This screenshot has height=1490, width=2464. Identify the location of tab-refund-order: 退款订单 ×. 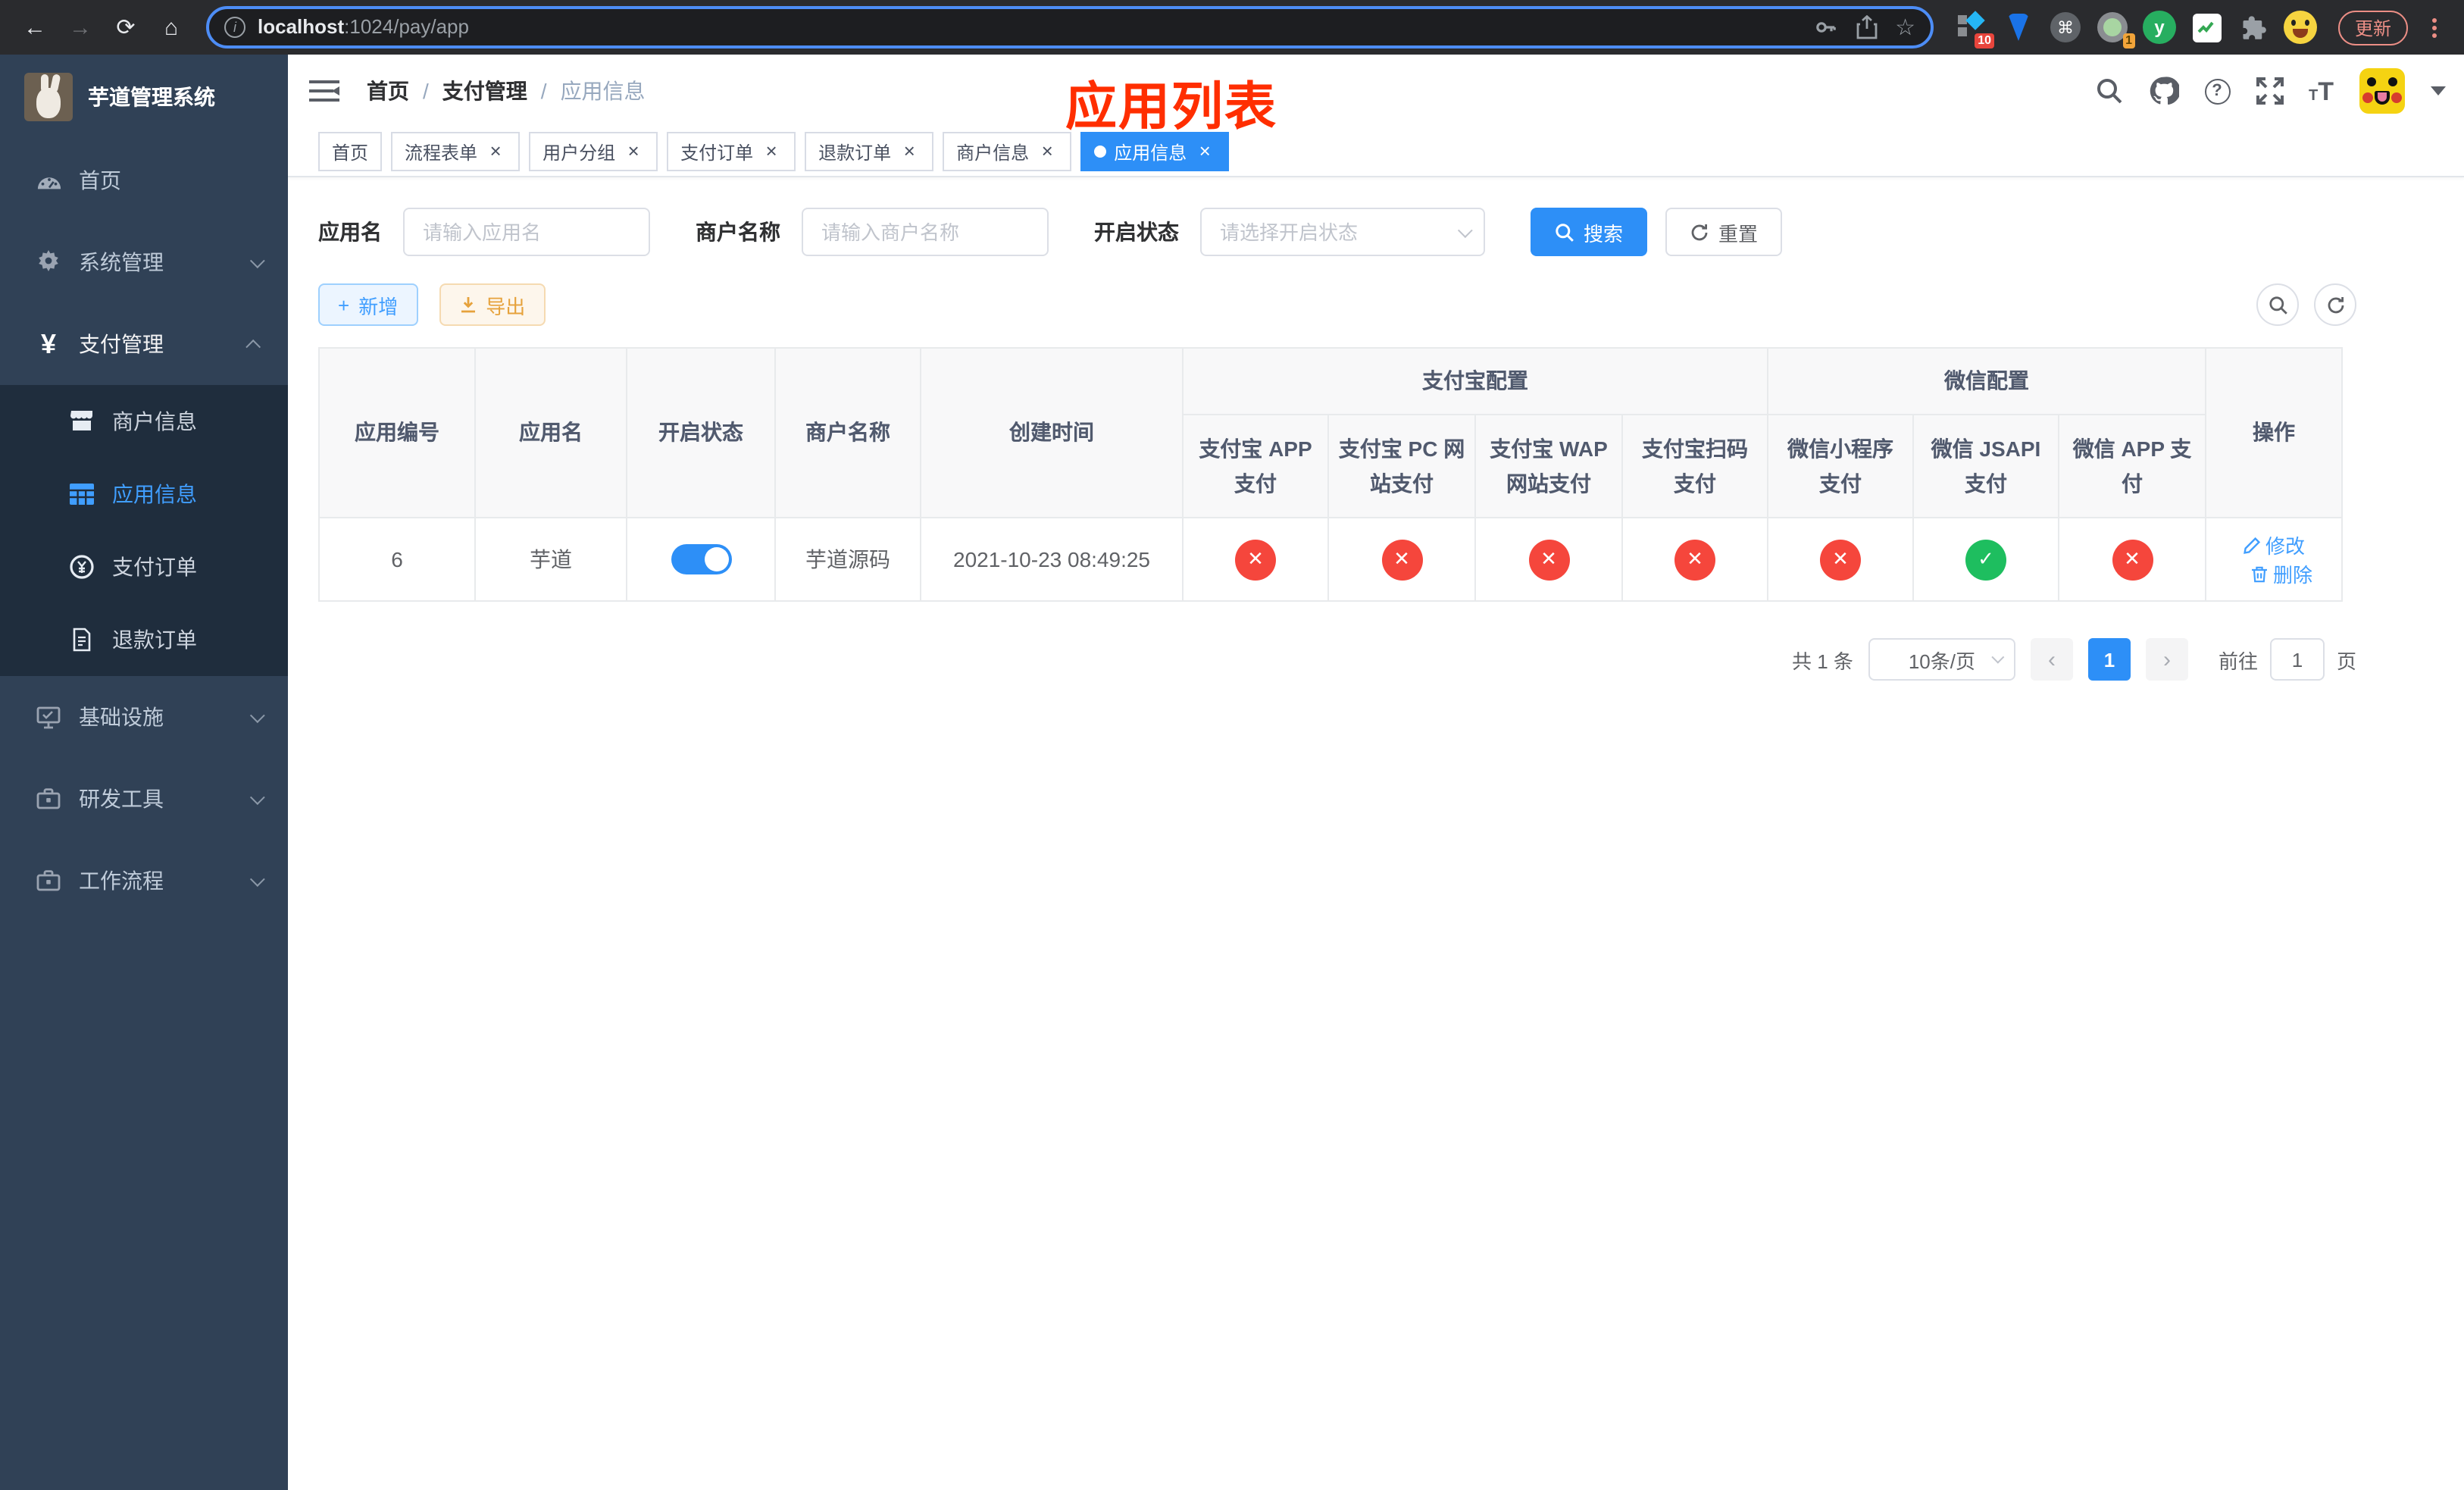
(869, 151).